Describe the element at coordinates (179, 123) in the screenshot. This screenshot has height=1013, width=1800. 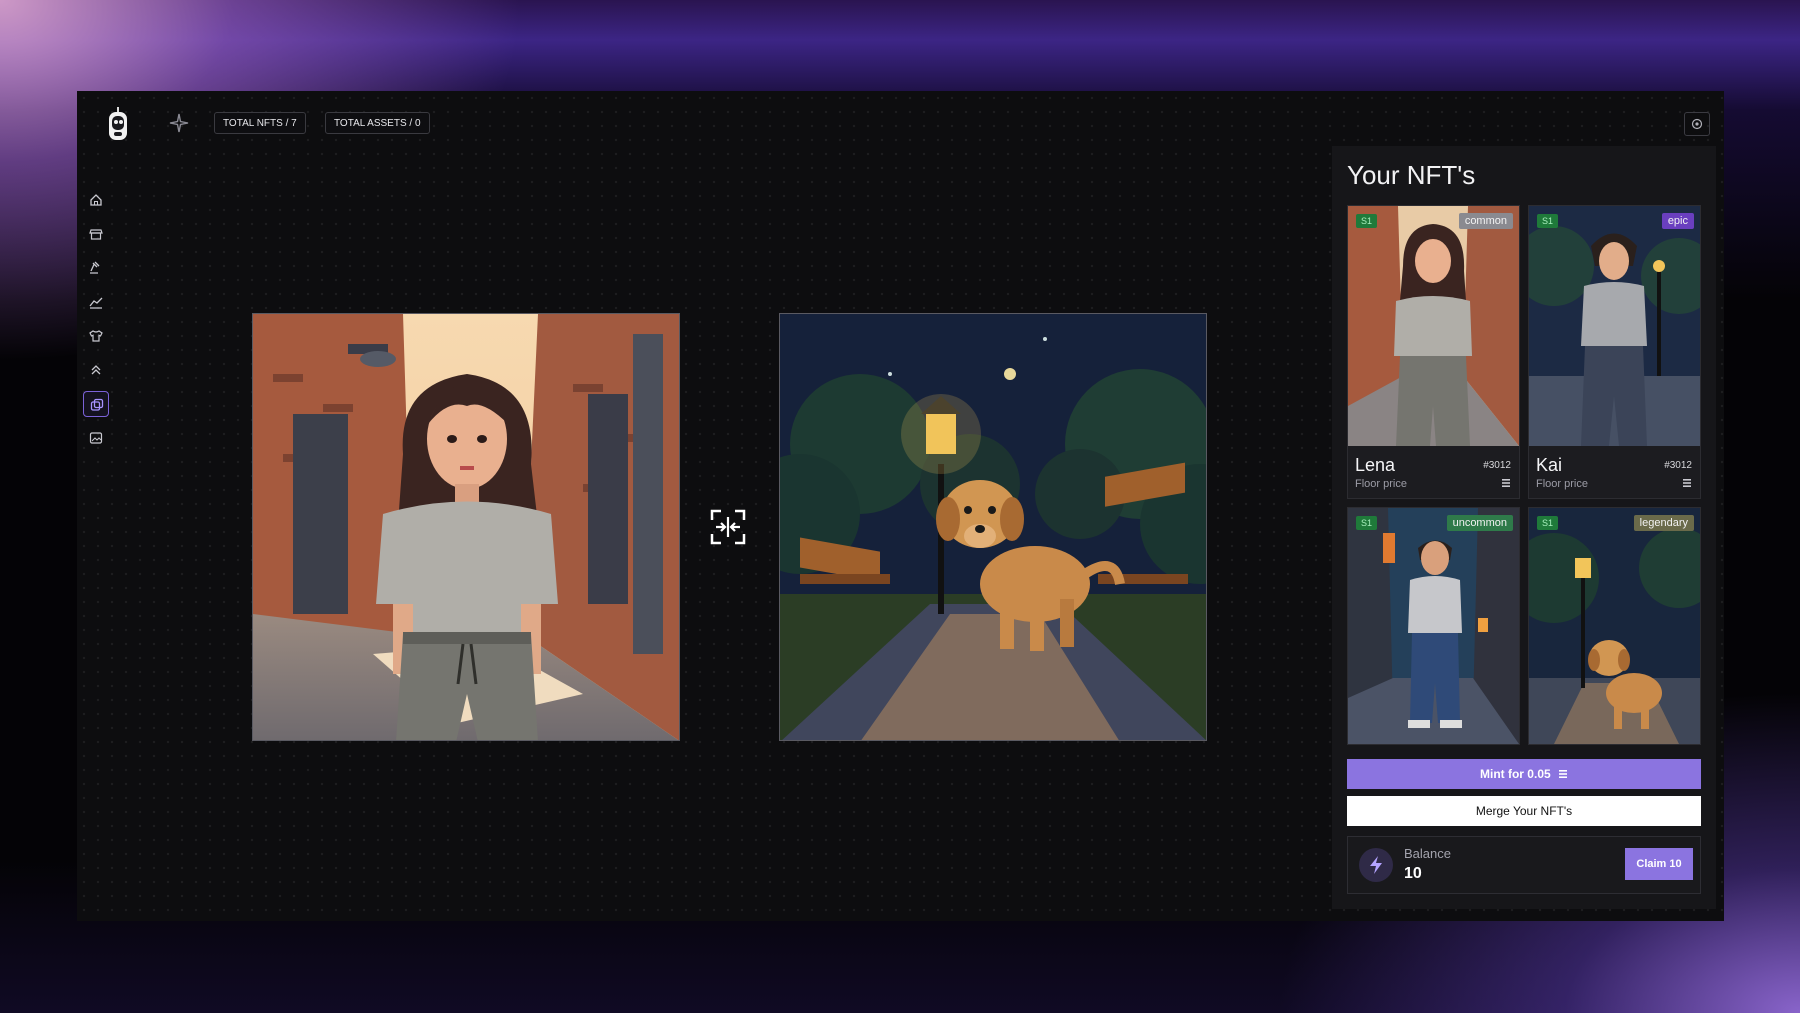
I see `spark-icon` at that location.